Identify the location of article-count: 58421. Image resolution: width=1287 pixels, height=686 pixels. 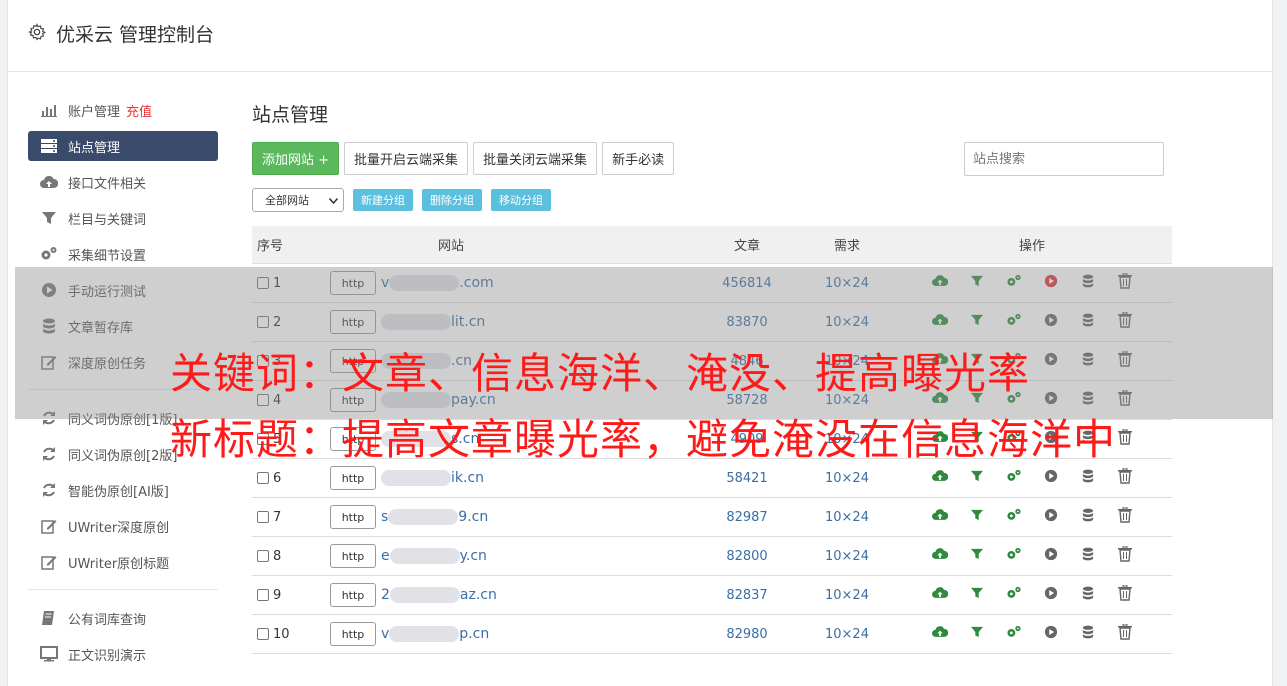
(747, 478).